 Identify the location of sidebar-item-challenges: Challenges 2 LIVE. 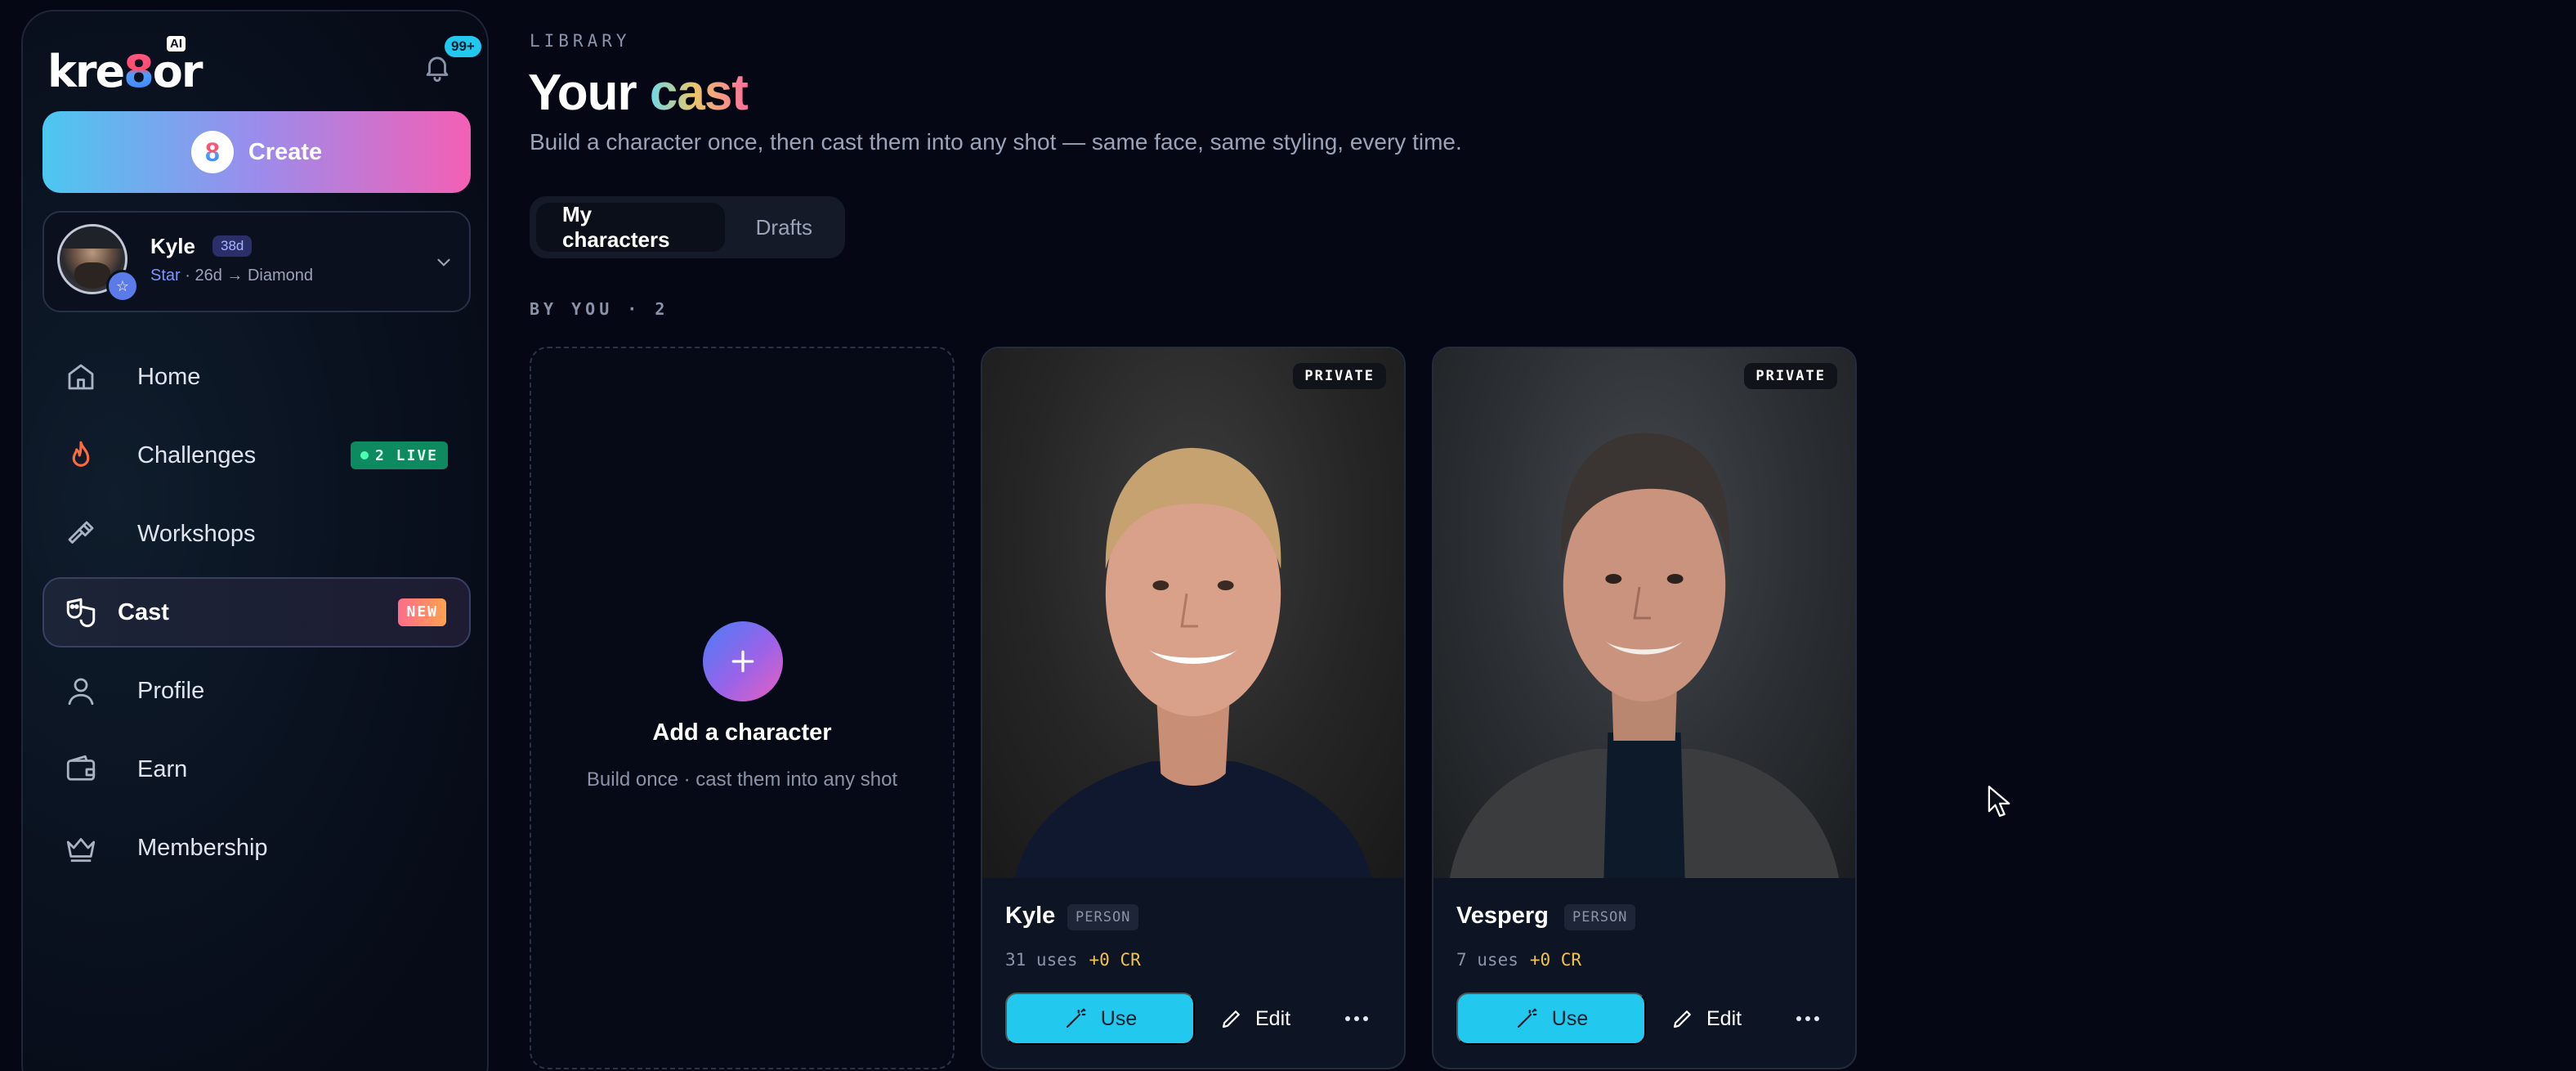
(256, 455).